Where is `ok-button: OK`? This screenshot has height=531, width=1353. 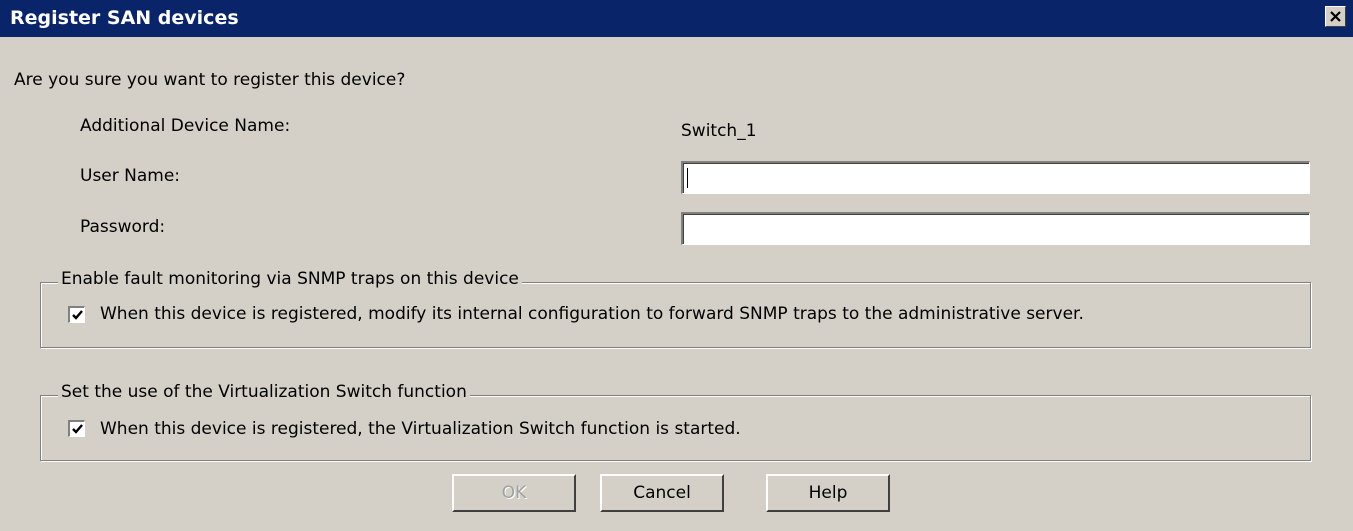
ok-button: OK is located at coordinates (514, 493).